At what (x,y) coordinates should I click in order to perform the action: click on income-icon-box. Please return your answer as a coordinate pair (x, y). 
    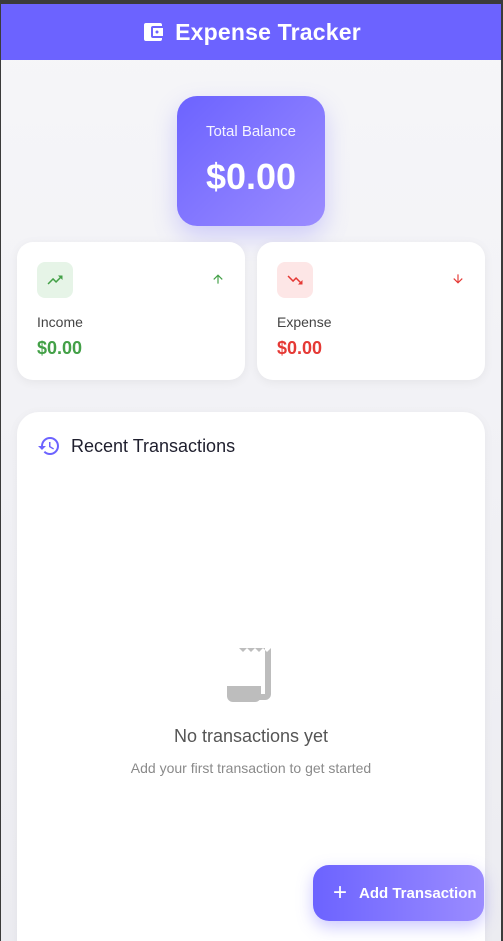
    Looking at the image, I should click on (55, 280).